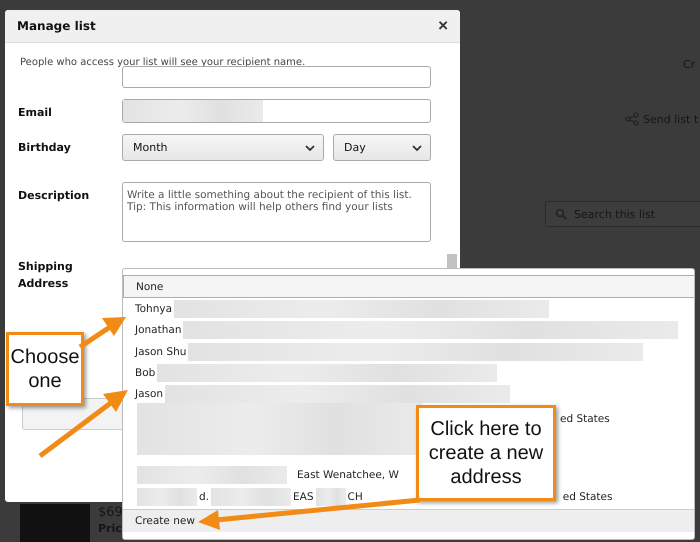 The image size is (700, 542). I want to click on address-text: d., so click(204, 496).